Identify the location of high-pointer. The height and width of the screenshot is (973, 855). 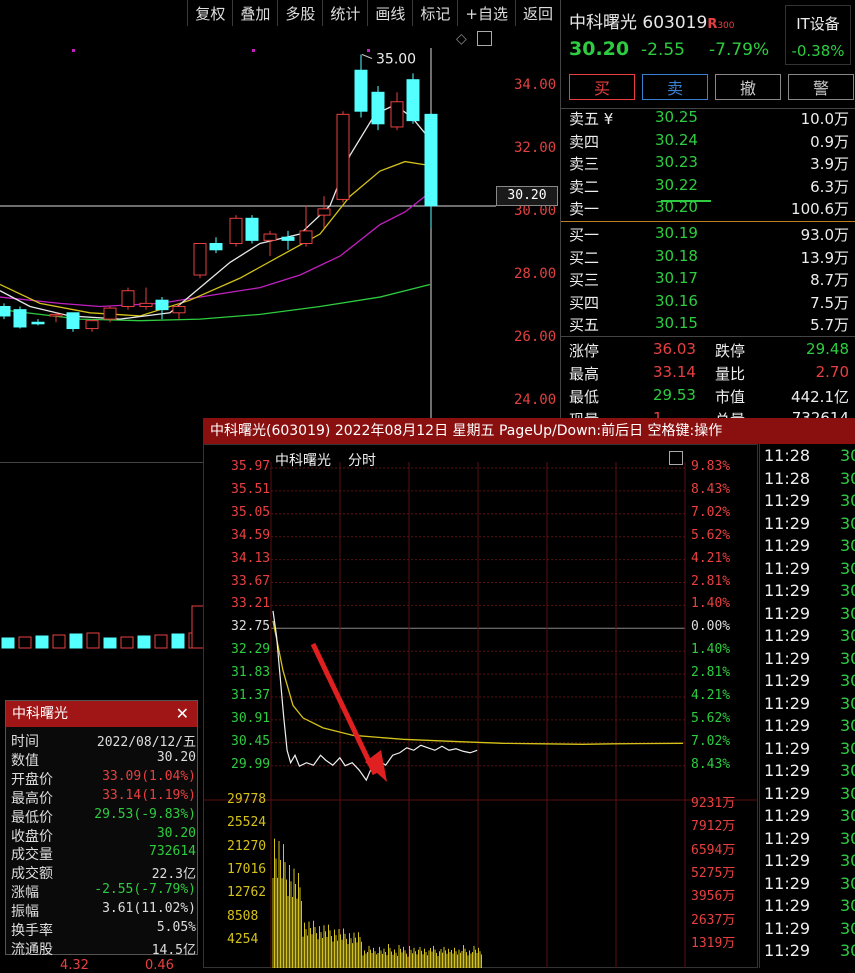
(367, 56).